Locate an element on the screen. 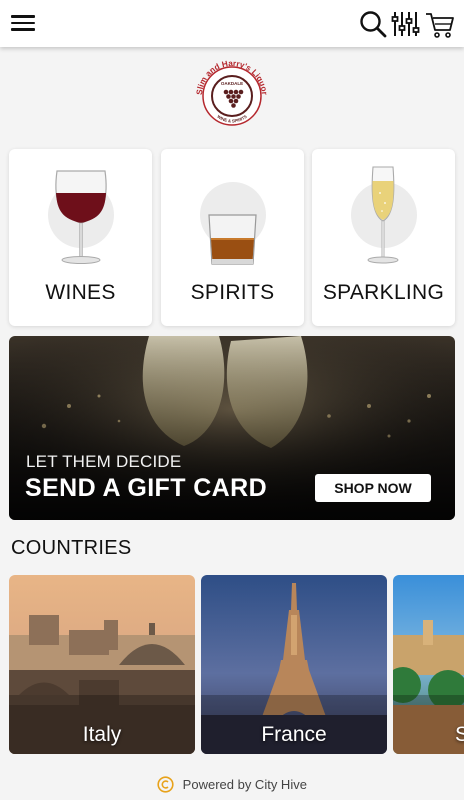 The height and width of the screenshot is (800, 464). shopping-cart-icon is located at coordinates (440, 24).